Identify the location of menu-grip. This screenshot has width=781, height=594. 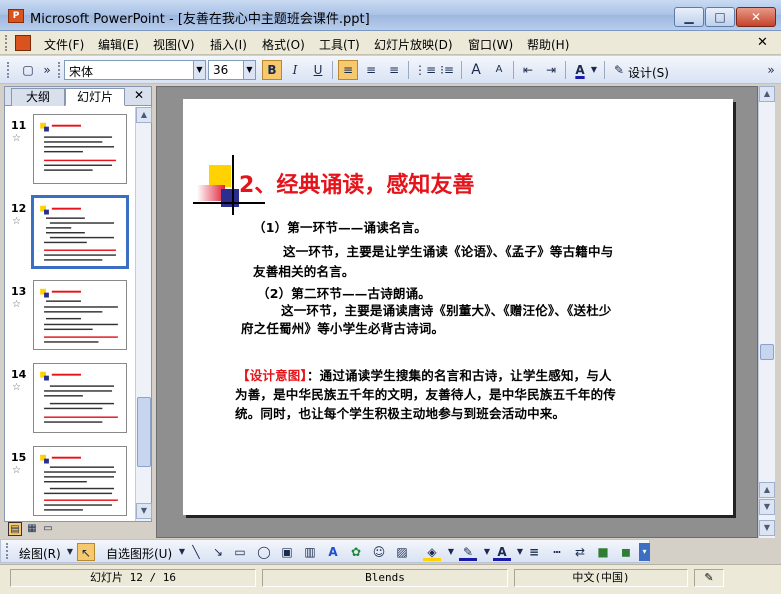
(6, 43).